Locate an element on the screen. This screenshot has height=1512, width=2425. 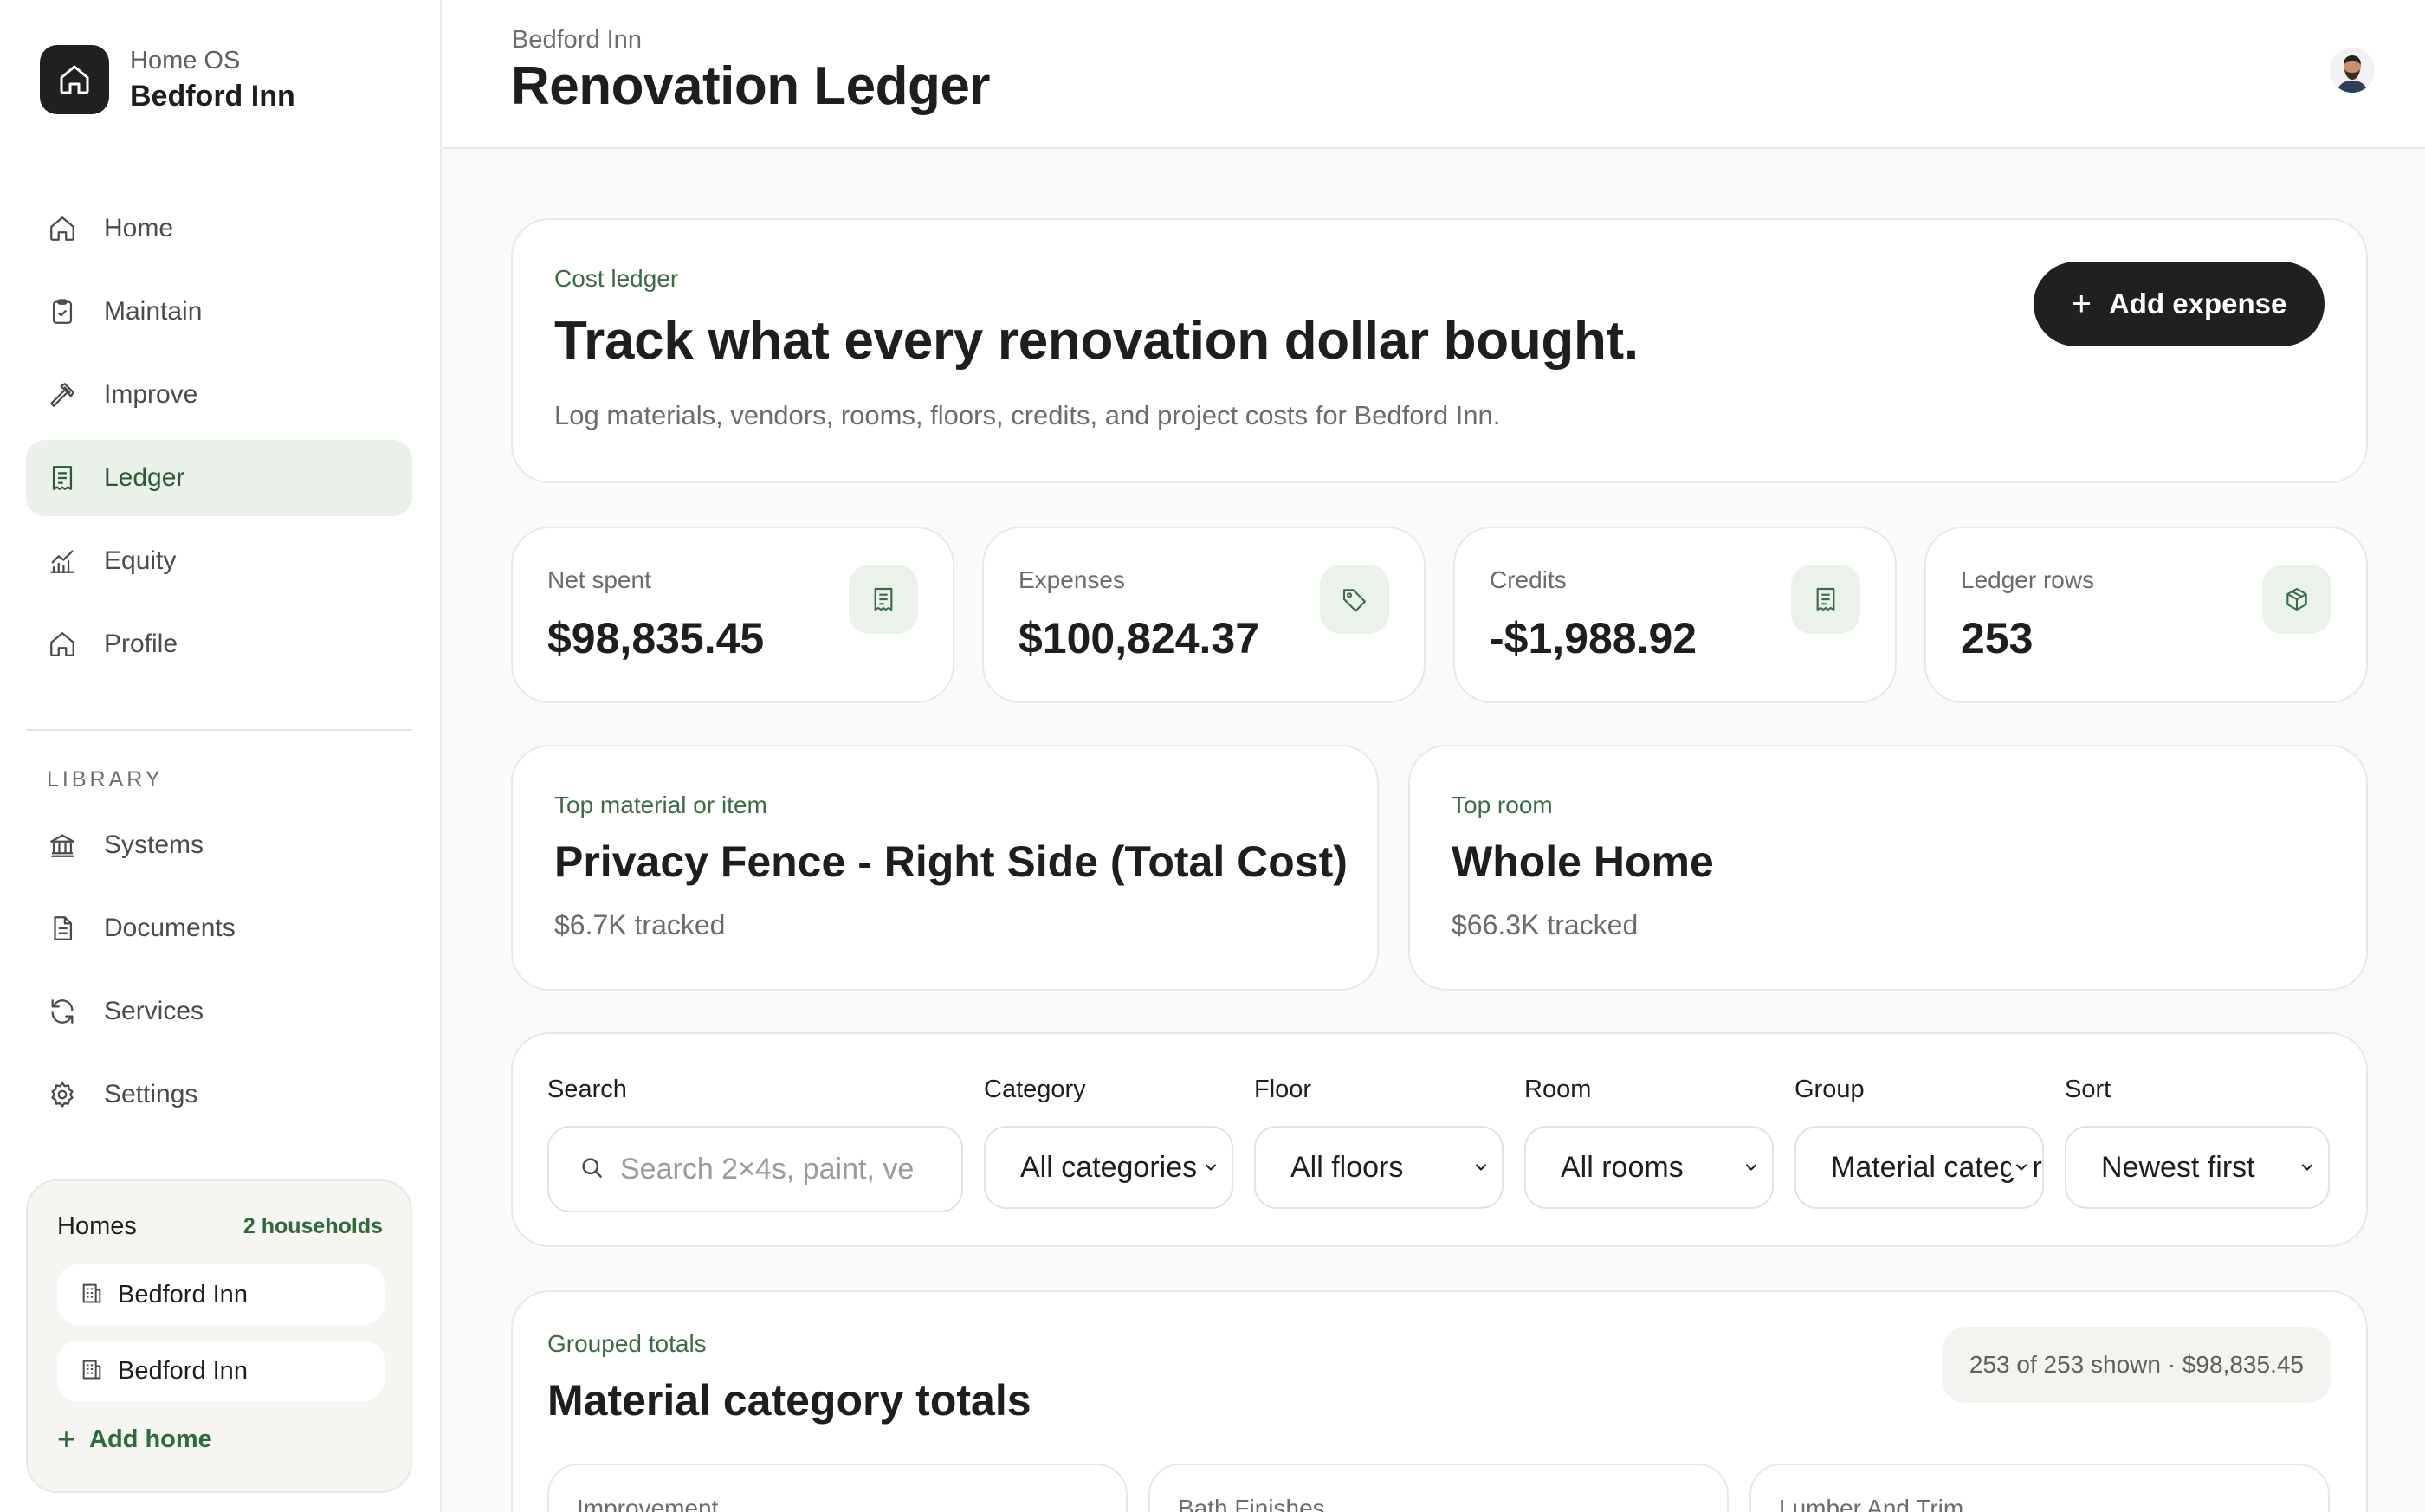
nav-item-improve: Improve is located at coordinates (219, 395).